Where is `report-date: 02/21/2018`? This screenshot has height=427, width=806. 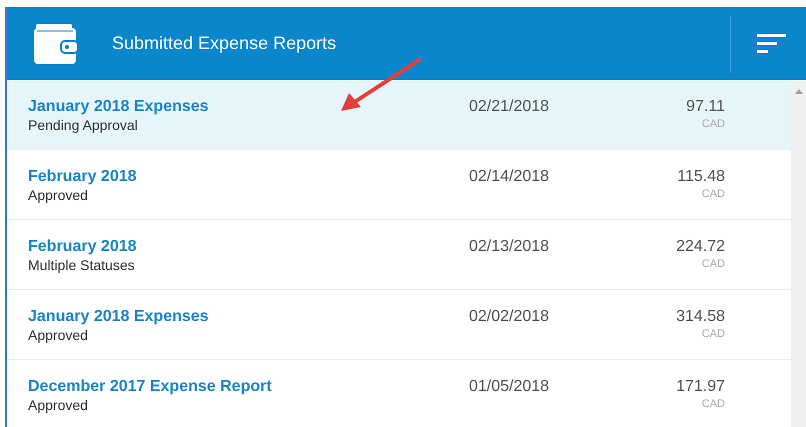 report-date: 02/21/2018 is located at coordinates (509, 107).